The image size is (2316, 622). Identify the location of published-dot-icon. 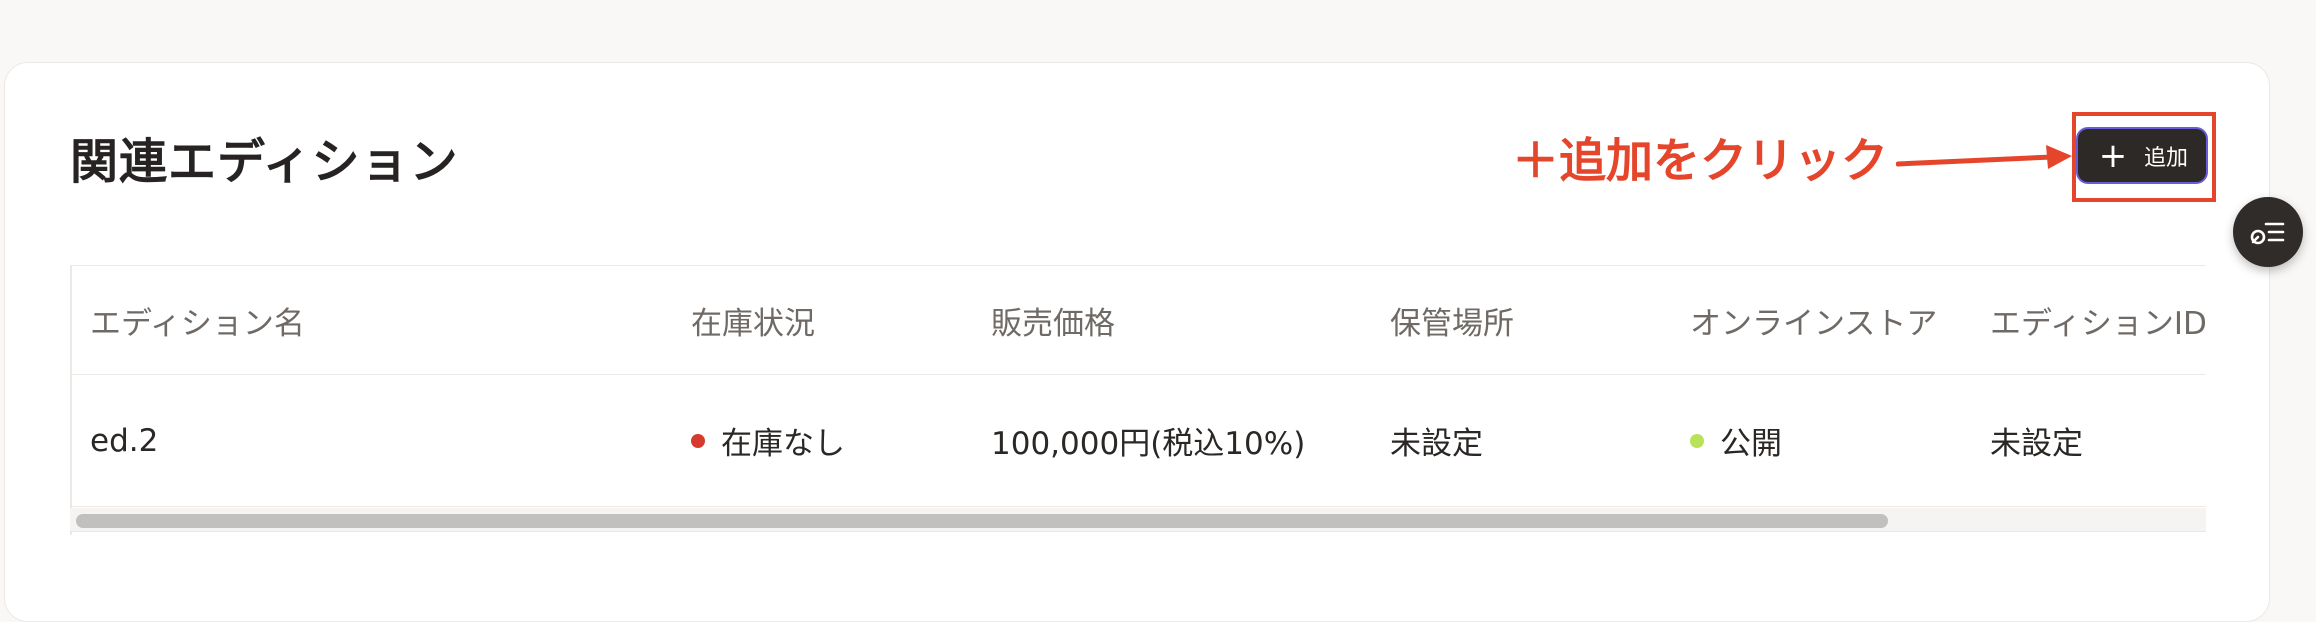
(1697, 440).